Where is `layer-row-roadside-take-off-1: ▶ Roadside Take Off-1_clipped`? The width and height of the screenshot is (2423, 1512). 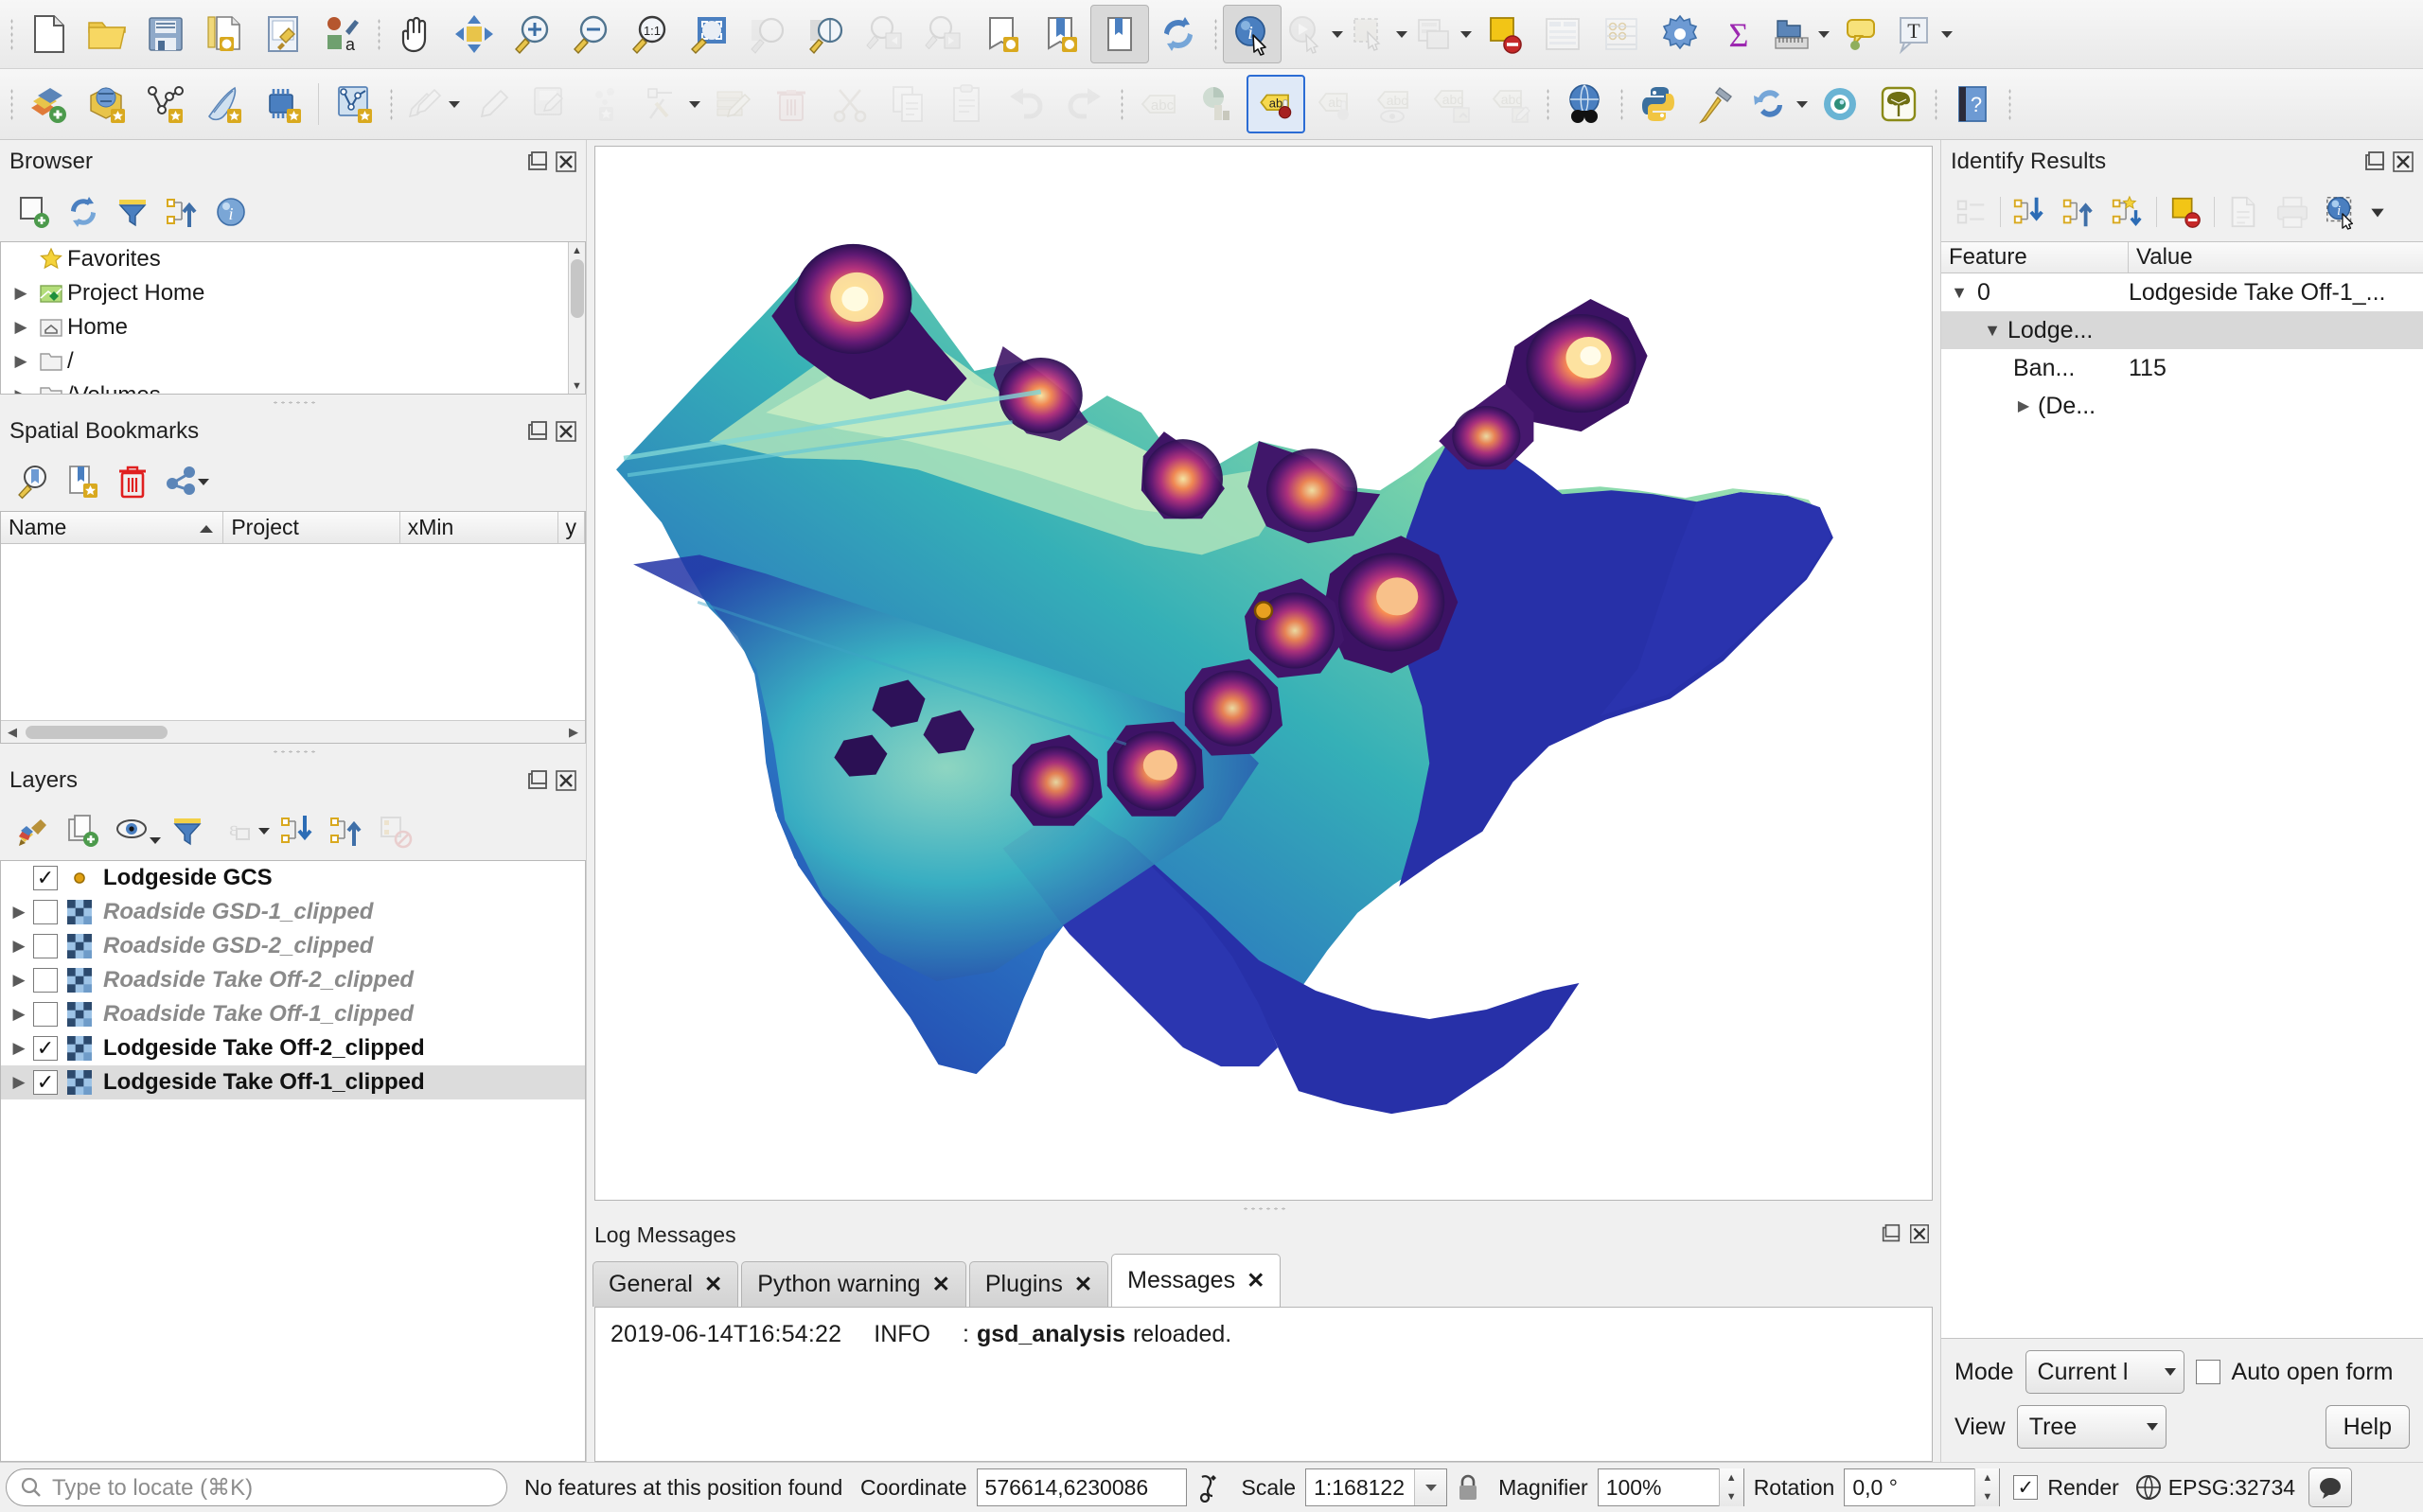 layer-row-roadside-take-off-1: ▶ Roadside Take Off-1_clipped is located at coordinates (293, 1014).